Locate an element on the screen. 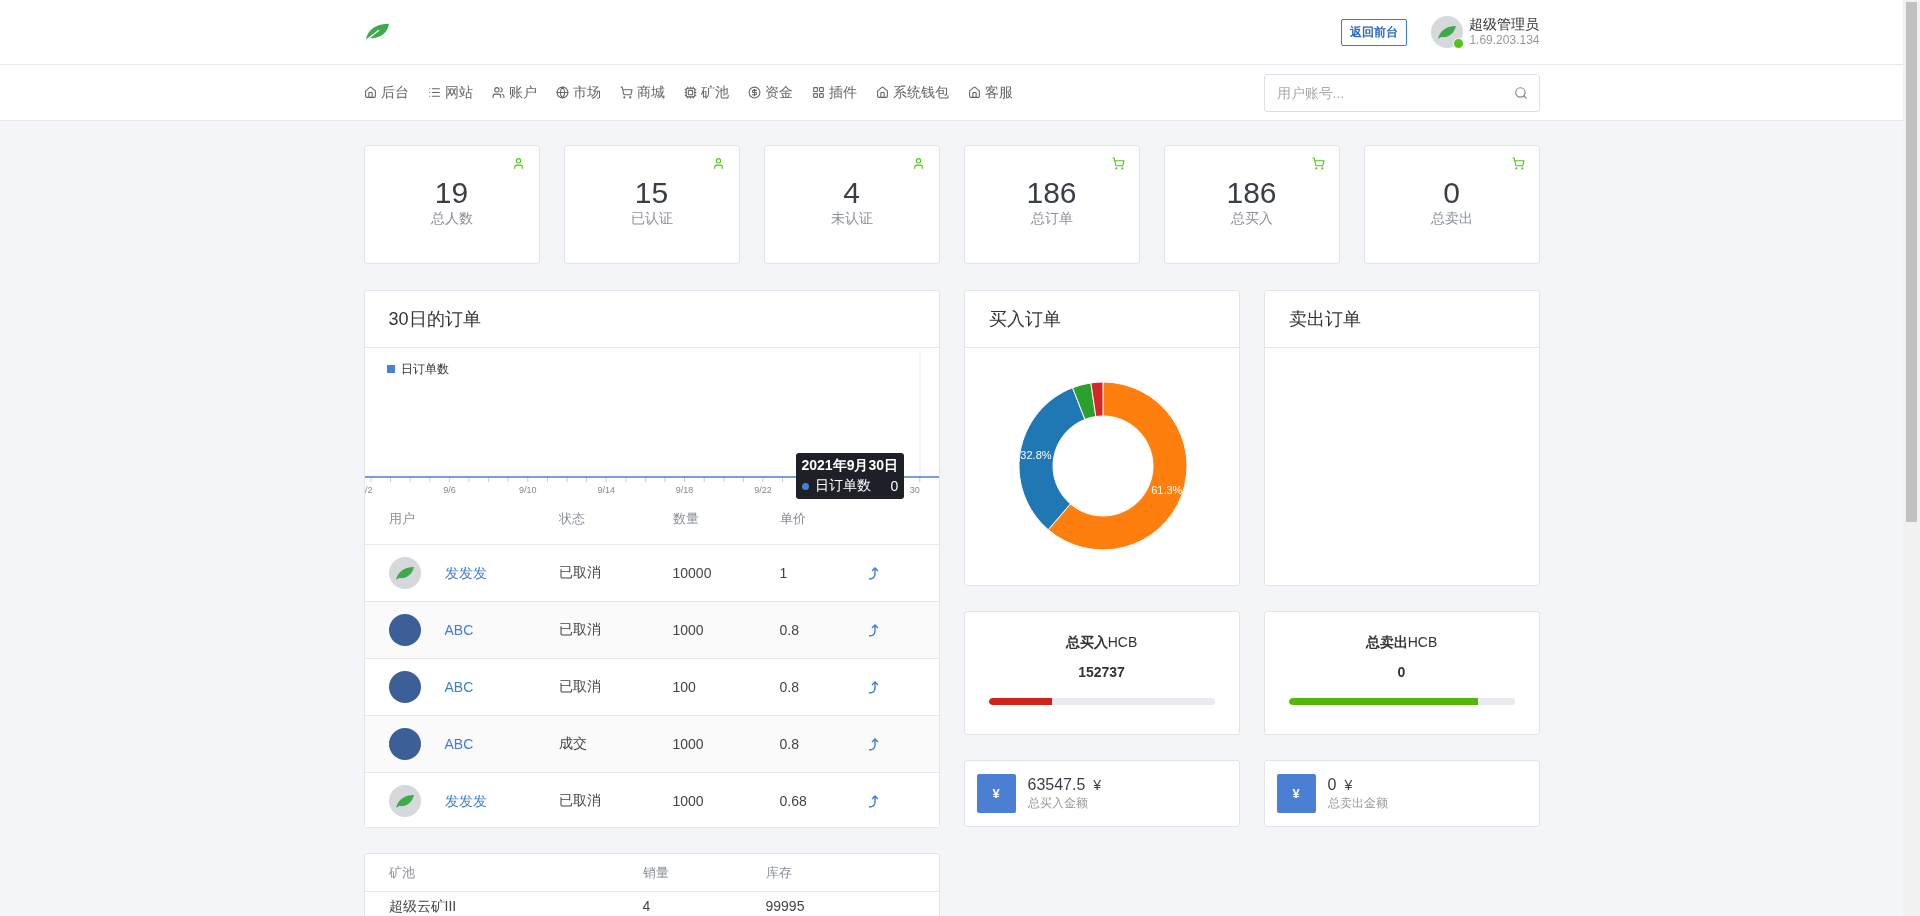 This screenshot has height=916, width=1920. stat-label: 已认证 is located at coordinates (651, 219).